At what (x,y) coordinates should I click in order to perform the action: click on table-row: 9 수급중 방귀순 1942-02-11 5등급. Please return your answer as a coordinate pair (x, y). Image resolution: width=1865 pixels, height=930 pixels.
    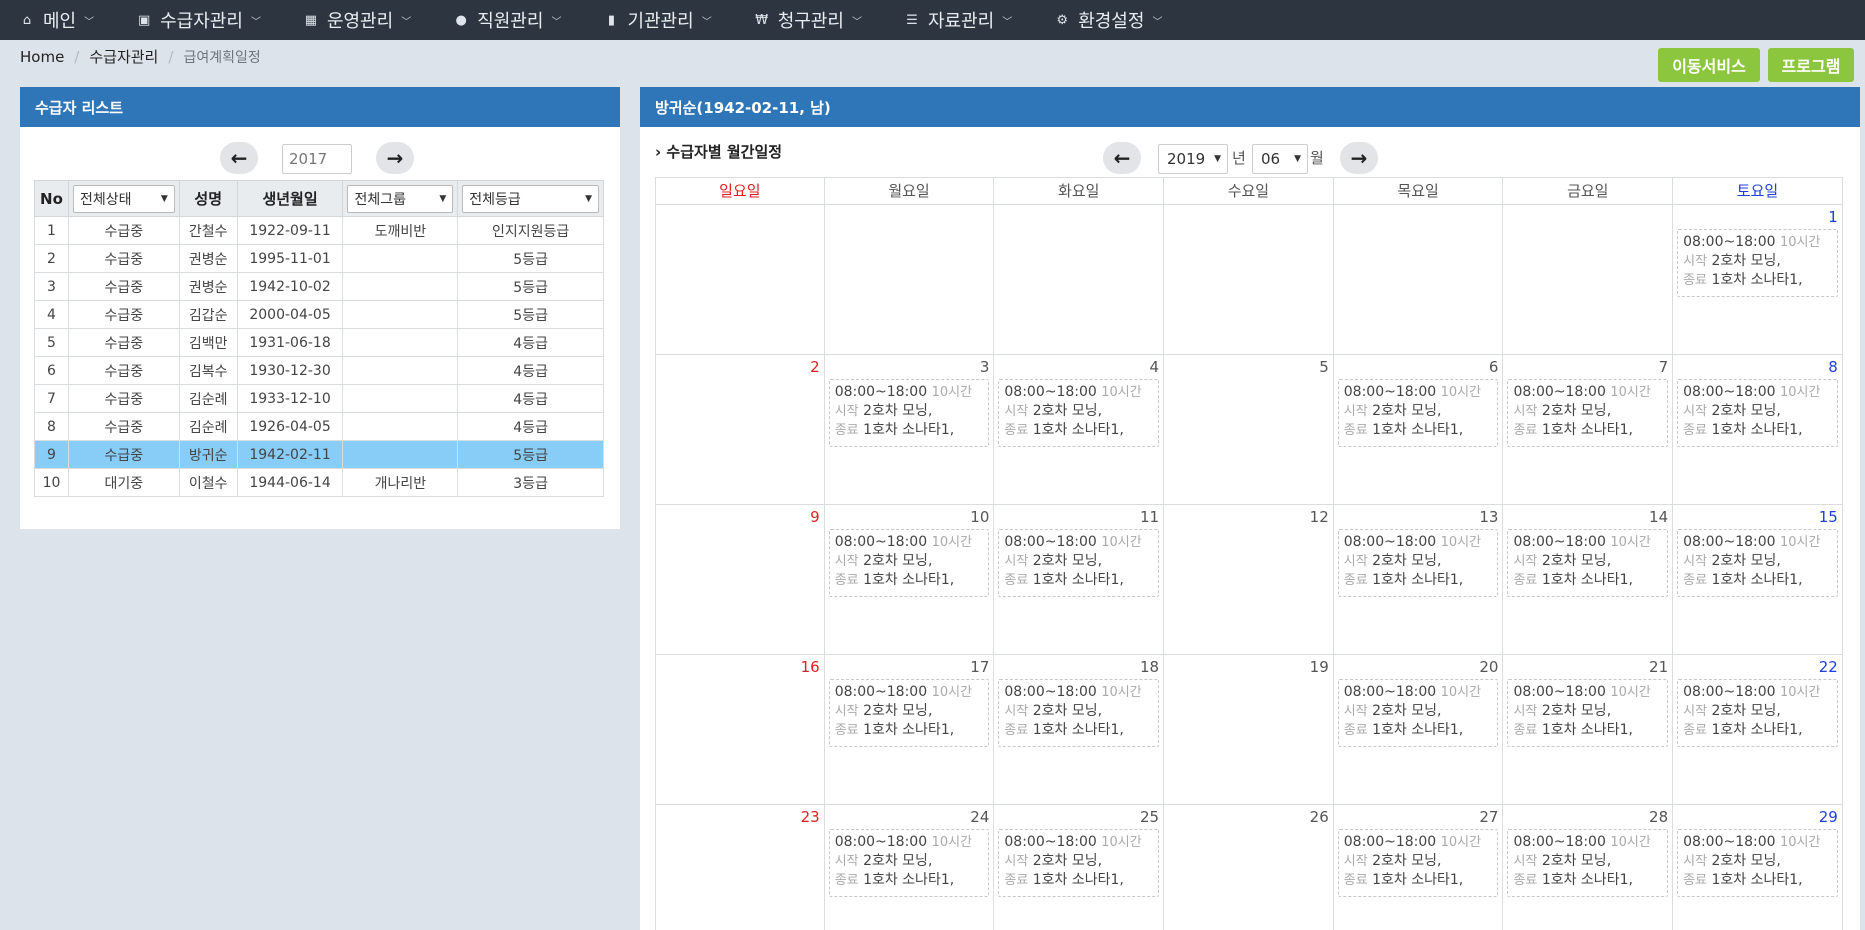
    Looking at the image, I should click on (319, 454).